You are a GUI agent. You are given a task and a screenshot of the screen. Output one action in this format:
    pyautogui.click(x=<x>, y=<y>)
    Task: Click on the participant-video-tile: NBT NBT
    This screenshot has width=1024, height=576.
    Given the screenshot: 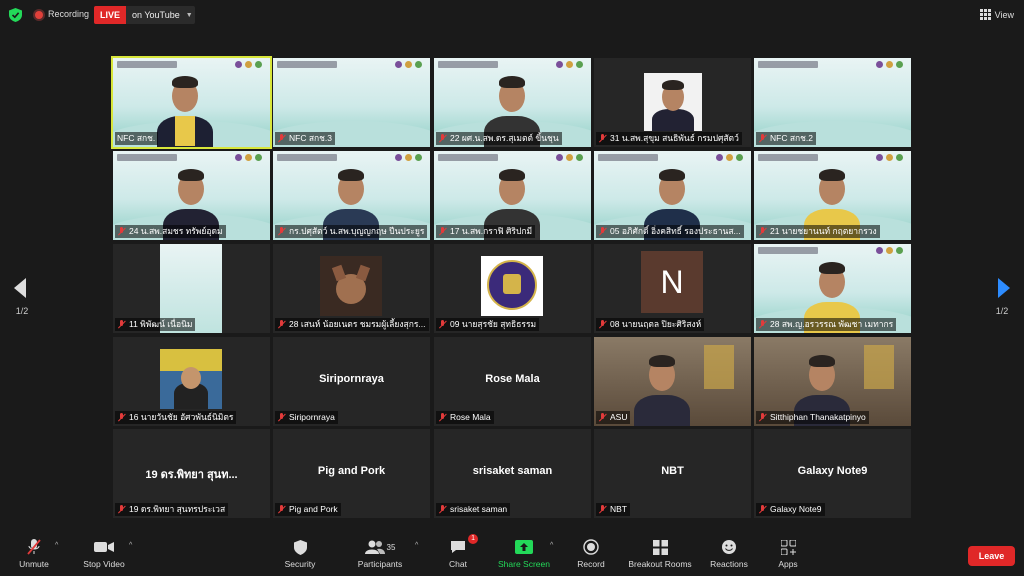 What is the action you would take?
    pyautogui.click(x=672, y=473)
    